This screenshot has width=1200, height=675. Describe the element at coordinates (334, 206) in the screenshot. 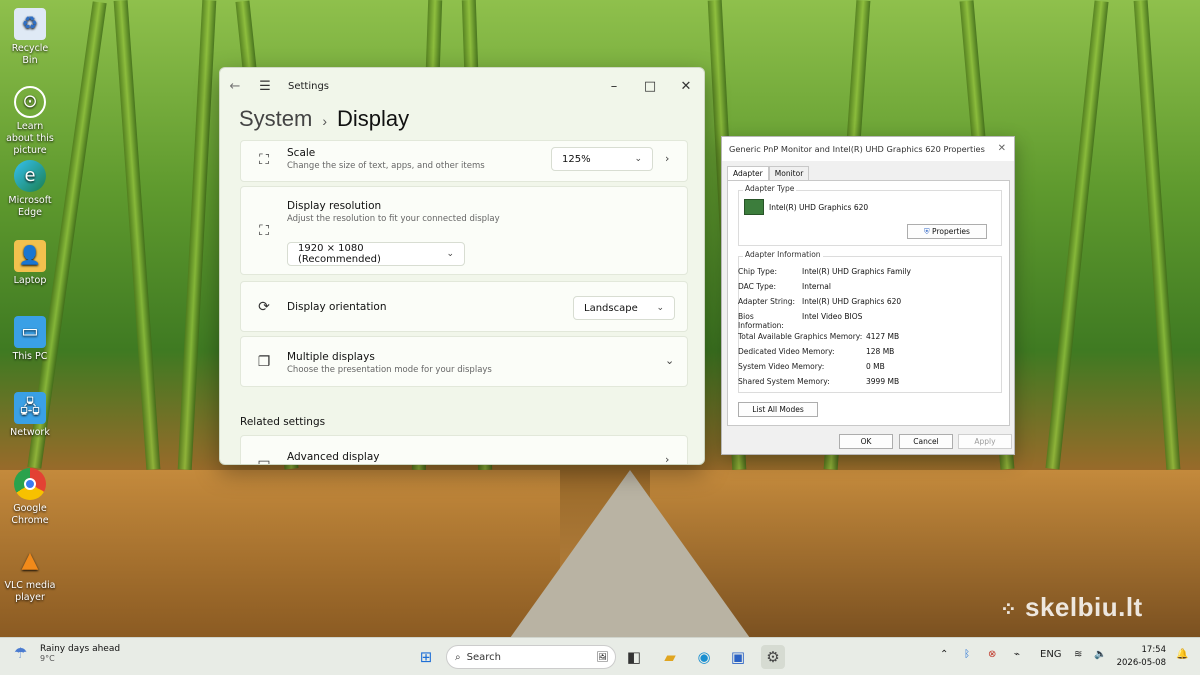

I see `display-resolution-title: Display resolution` at that location.